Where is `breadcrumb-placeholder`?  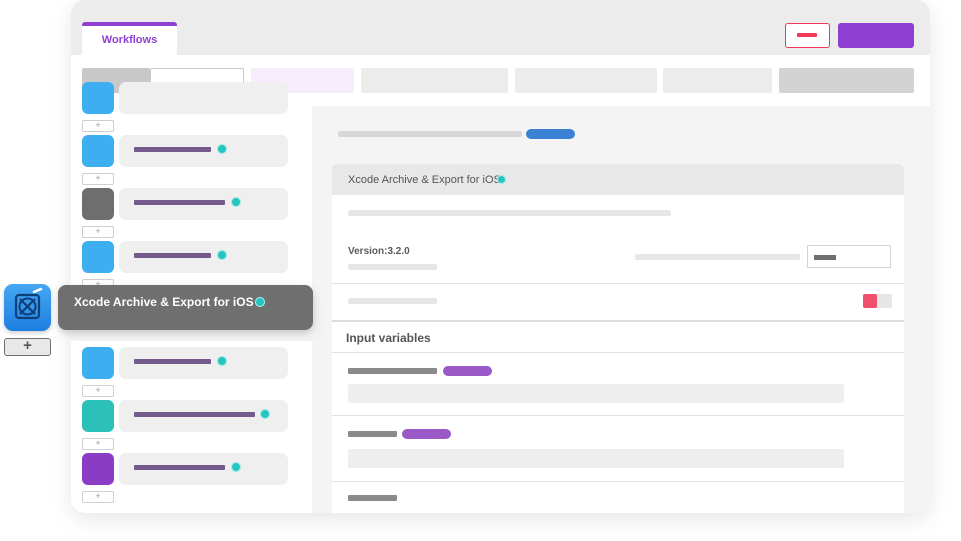 breadcrumb-placeholder is located at coordinates (430, 134).